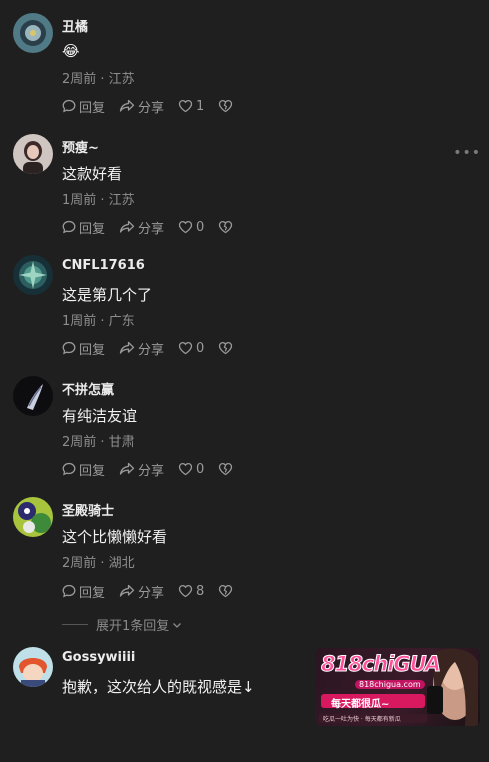  I want to click on comment-meta: 1周前 · 江苏, so click(98, 200).